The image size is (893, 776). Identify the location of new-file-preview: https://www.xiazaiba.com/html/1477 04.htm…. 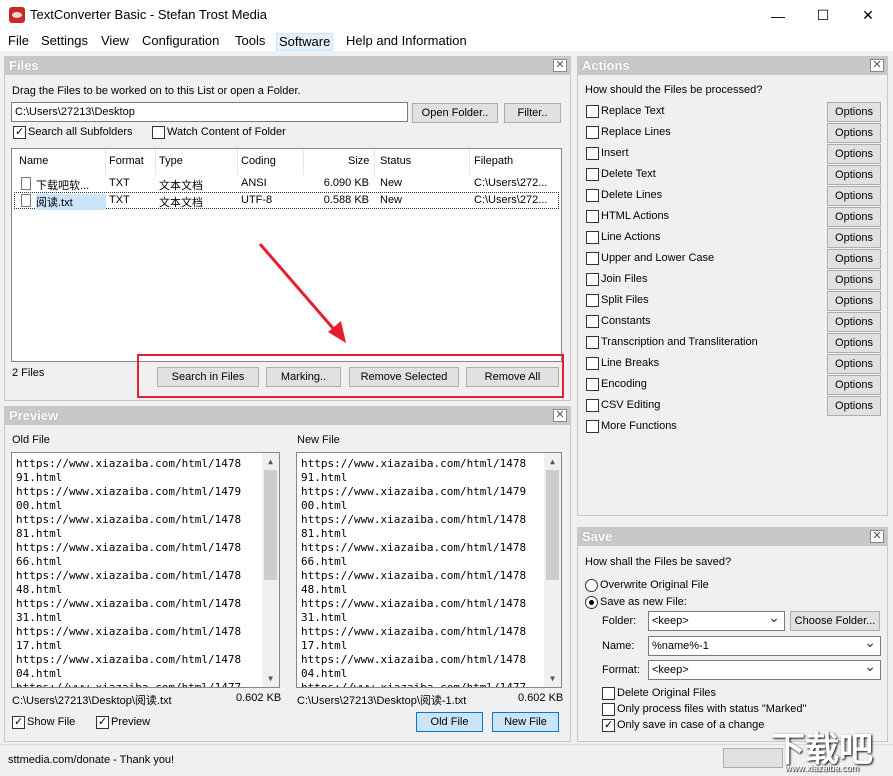
(429, 570).